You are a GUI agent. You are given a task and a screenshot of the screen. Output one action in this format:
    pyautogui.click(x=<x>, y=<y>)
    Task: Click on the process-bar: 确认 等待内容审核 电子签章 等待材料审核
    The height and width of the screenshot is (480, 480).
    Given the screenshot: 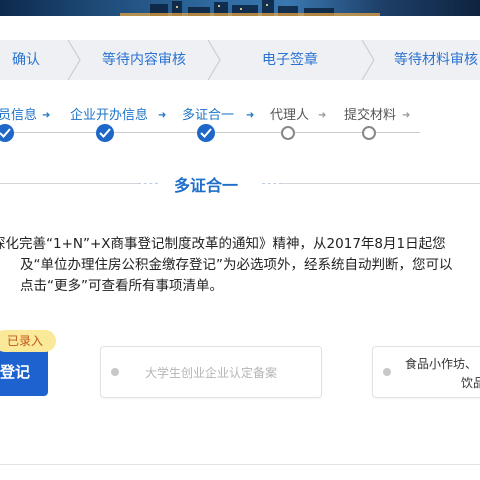 What is the action you would take?
    pyautogui.click(x=240, y=60)
    